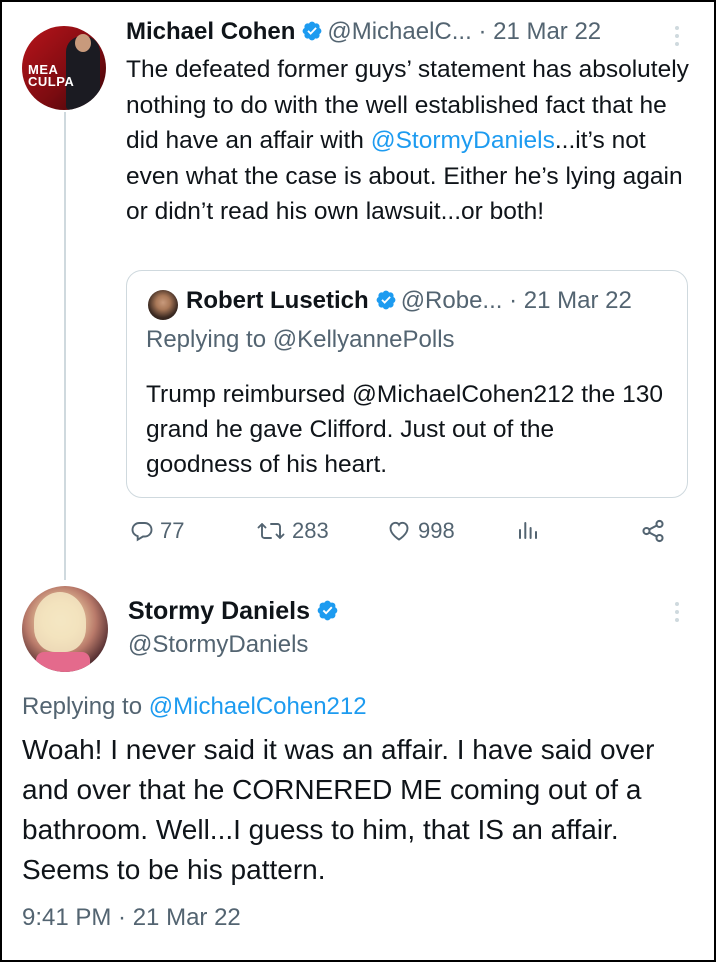 The height and width of the screenshot is (962, 716). Describe the element at coordinates (60, 622) in the screenshot. I see `avatar-hair` at that location.